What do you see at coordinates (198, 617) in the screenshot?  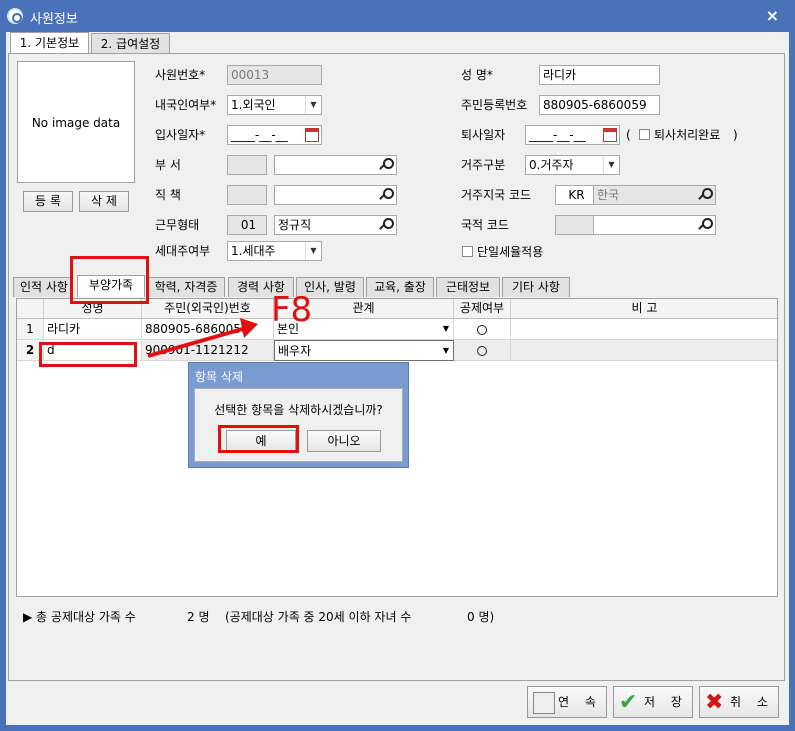 I see `total-dependents-value: 2 명` at bounding box center [198, 617].